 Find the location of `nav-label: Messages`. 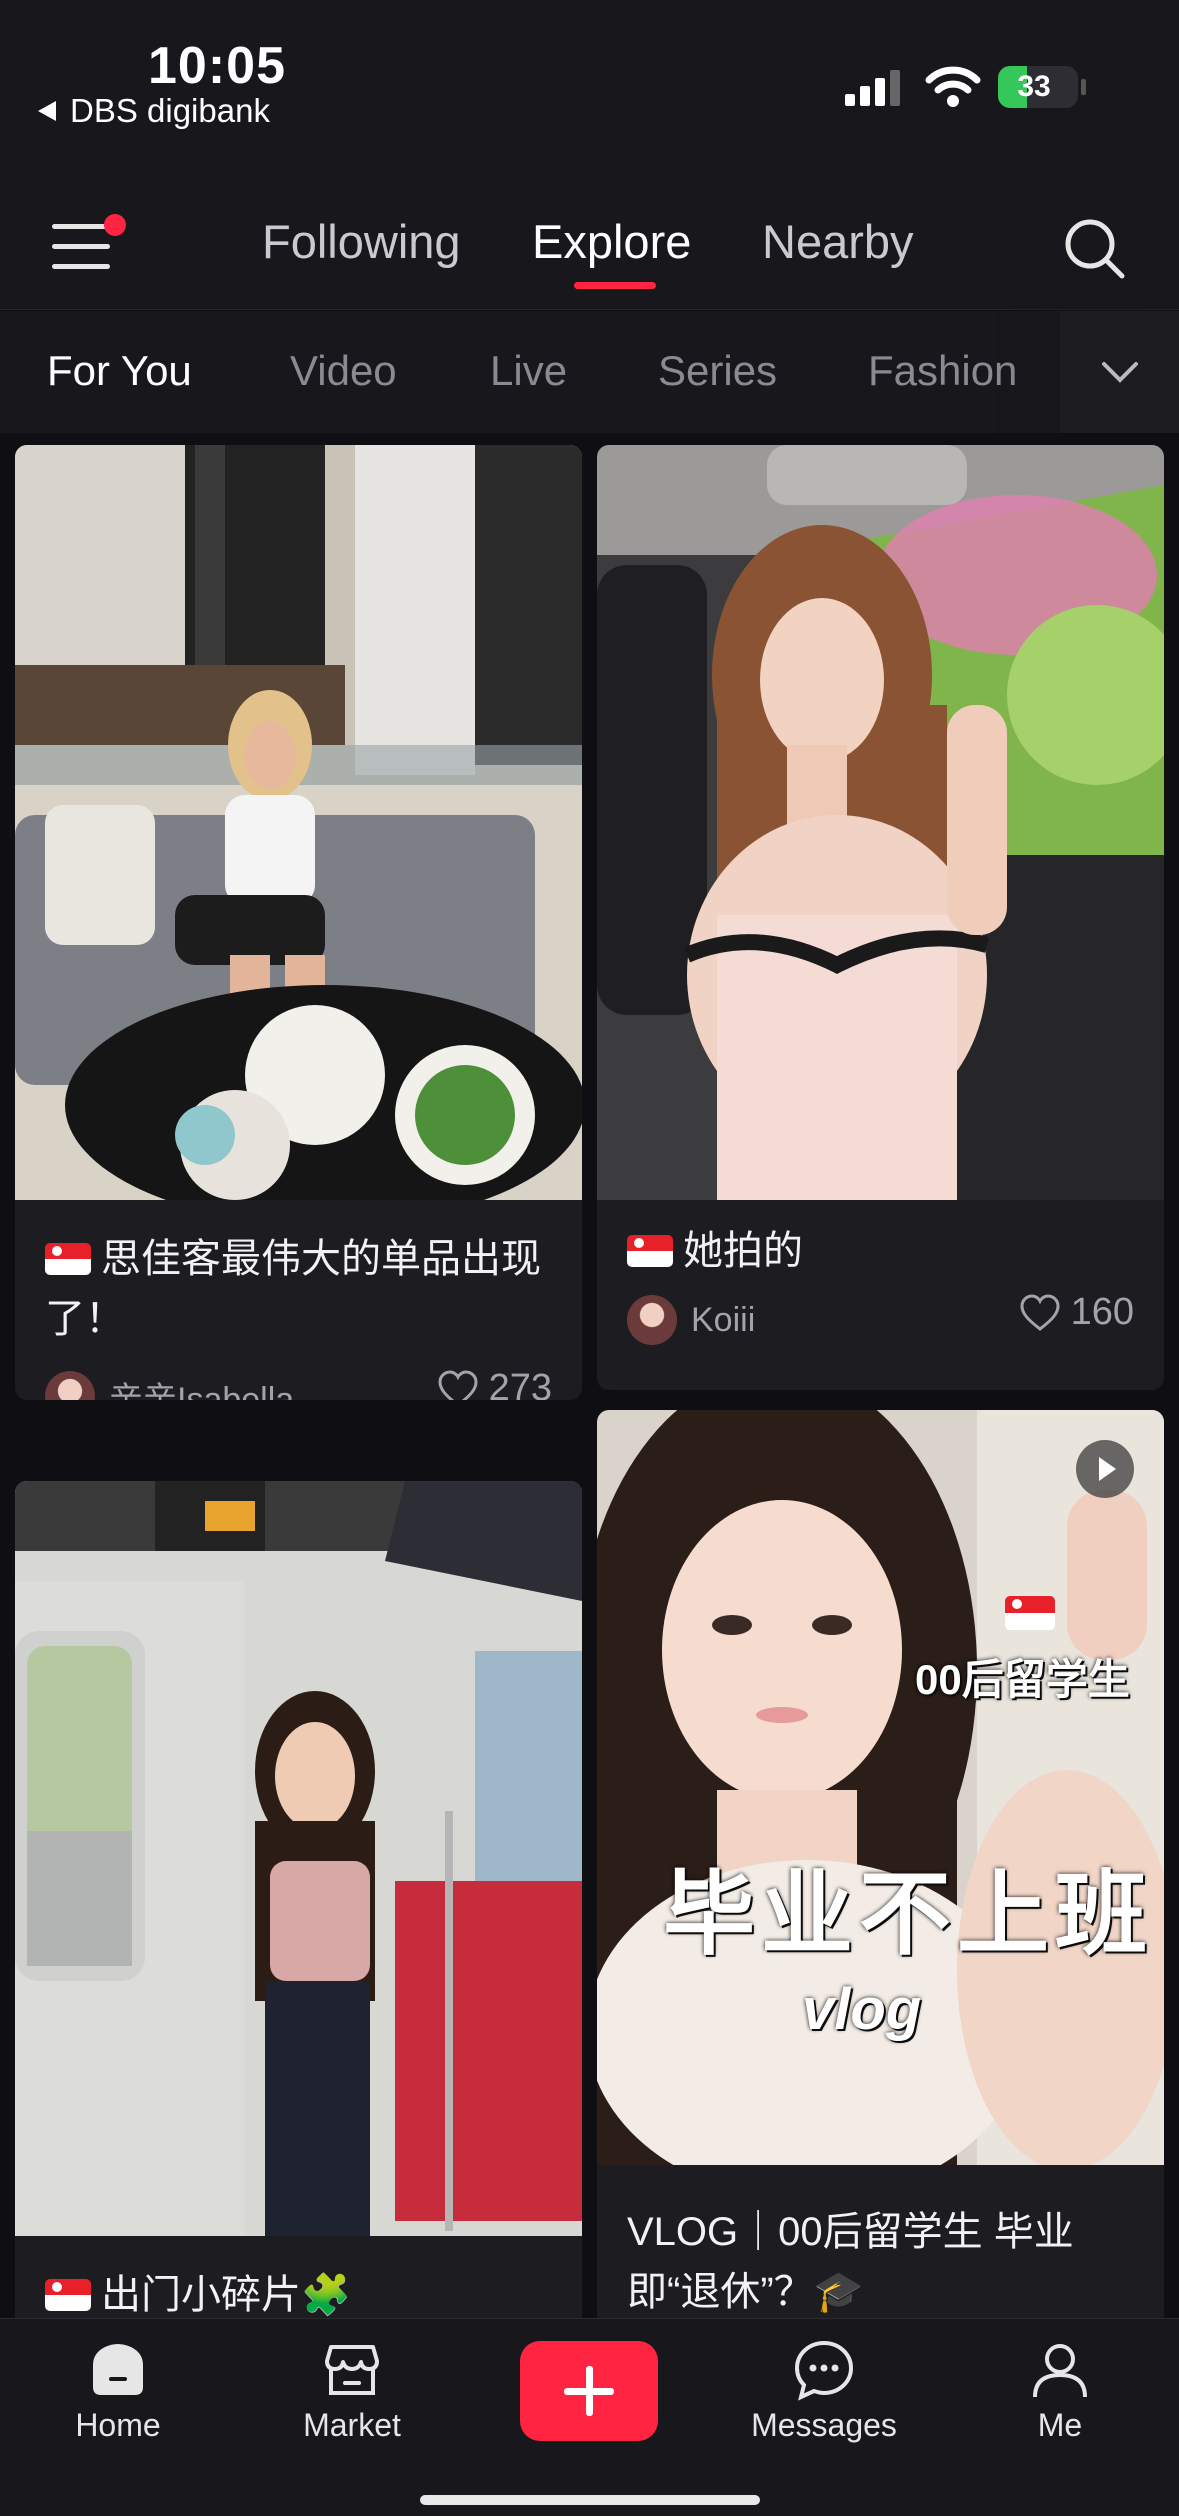

nav-label: Messages is located at coordinates (824, 2425).